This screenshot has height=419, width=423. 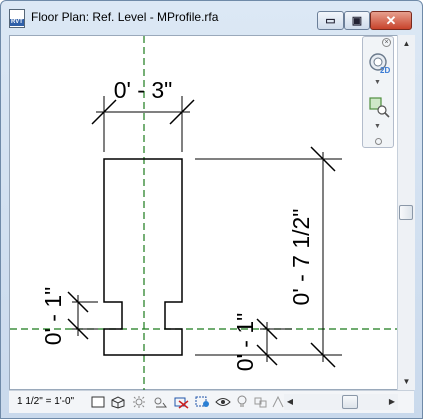 I want to click on shadows-icon, so click(x=160, y=402).